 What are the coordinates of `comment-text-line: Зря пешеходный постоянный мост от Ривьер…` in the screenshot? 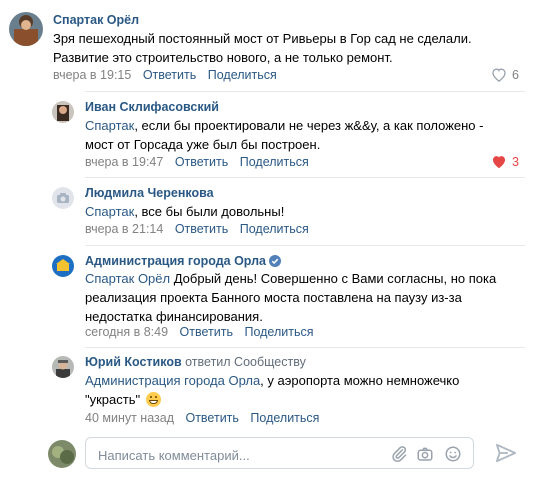 It's located at (262, 38).